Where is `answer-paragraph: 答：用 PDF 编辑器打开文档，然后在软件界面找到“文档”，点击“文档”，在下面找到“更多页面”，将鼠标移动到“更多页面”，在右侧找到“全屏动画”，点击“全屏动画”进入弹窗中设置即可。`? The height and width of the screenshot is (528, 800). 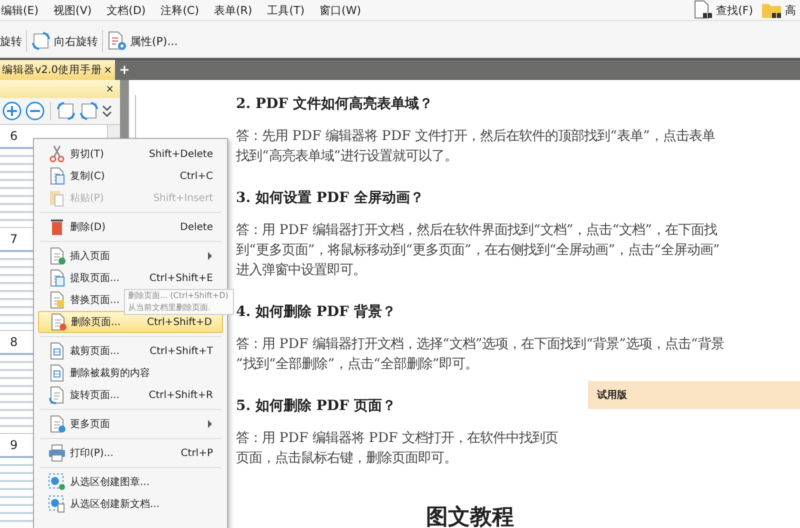 answer-paragraph: 答：用 PDF 编辑器打开文档，然后在软件界面找到“文档”，点击“文档”，在下面找到“更多页面”，将鼠标移动到“更多页面”，在右侧找到“全屏动画”，点击“全屏动画”进入弹窗中设置即可。 is located at coordinates (478, 251).